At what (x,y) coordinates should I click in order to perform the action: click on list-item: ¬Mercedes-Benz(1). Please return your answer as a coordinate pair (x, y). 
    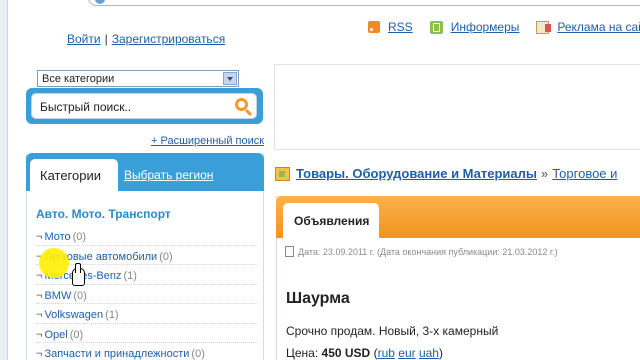
    Looking at the image, I should click on (147, 275).